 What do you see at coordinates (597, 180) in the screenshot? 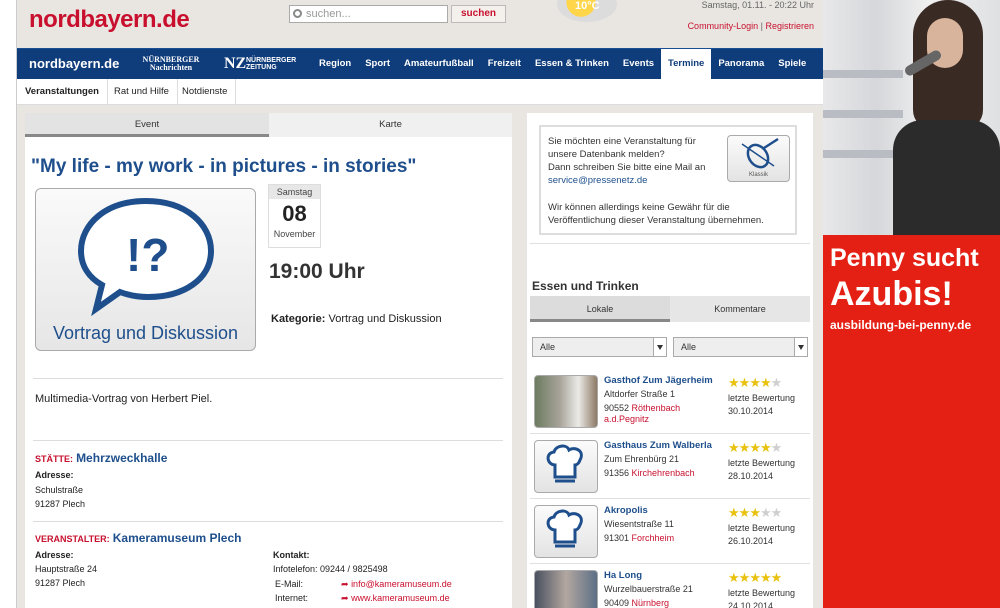
I see `service-email-link: service@pressenetz.de` at bounding box center [597, 180].